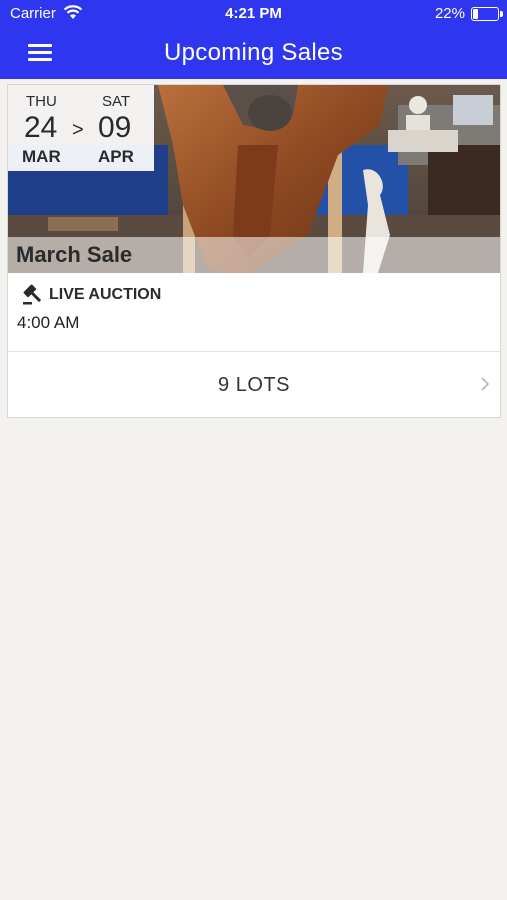 Image resolution: width=507 pixels, height=900 pixels. What do you see at coordinates (32, 294) in the screenshot?
I see `gavel-icon` at bounding box center [32, 294].